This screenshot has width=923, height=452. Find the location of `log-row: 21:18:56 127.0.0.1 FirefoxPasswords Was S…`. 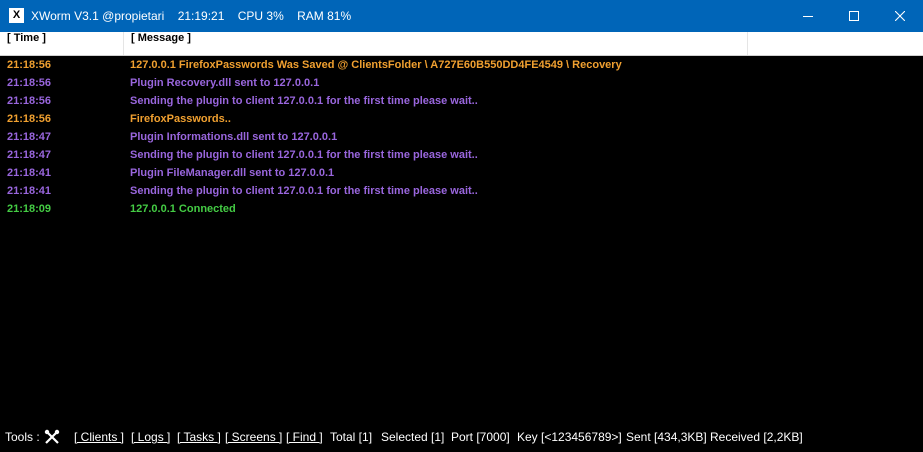

log-row: 21:18:56 127.0.0.1 FirefoxPasswords Was S… is located at coordinates (461, 65).